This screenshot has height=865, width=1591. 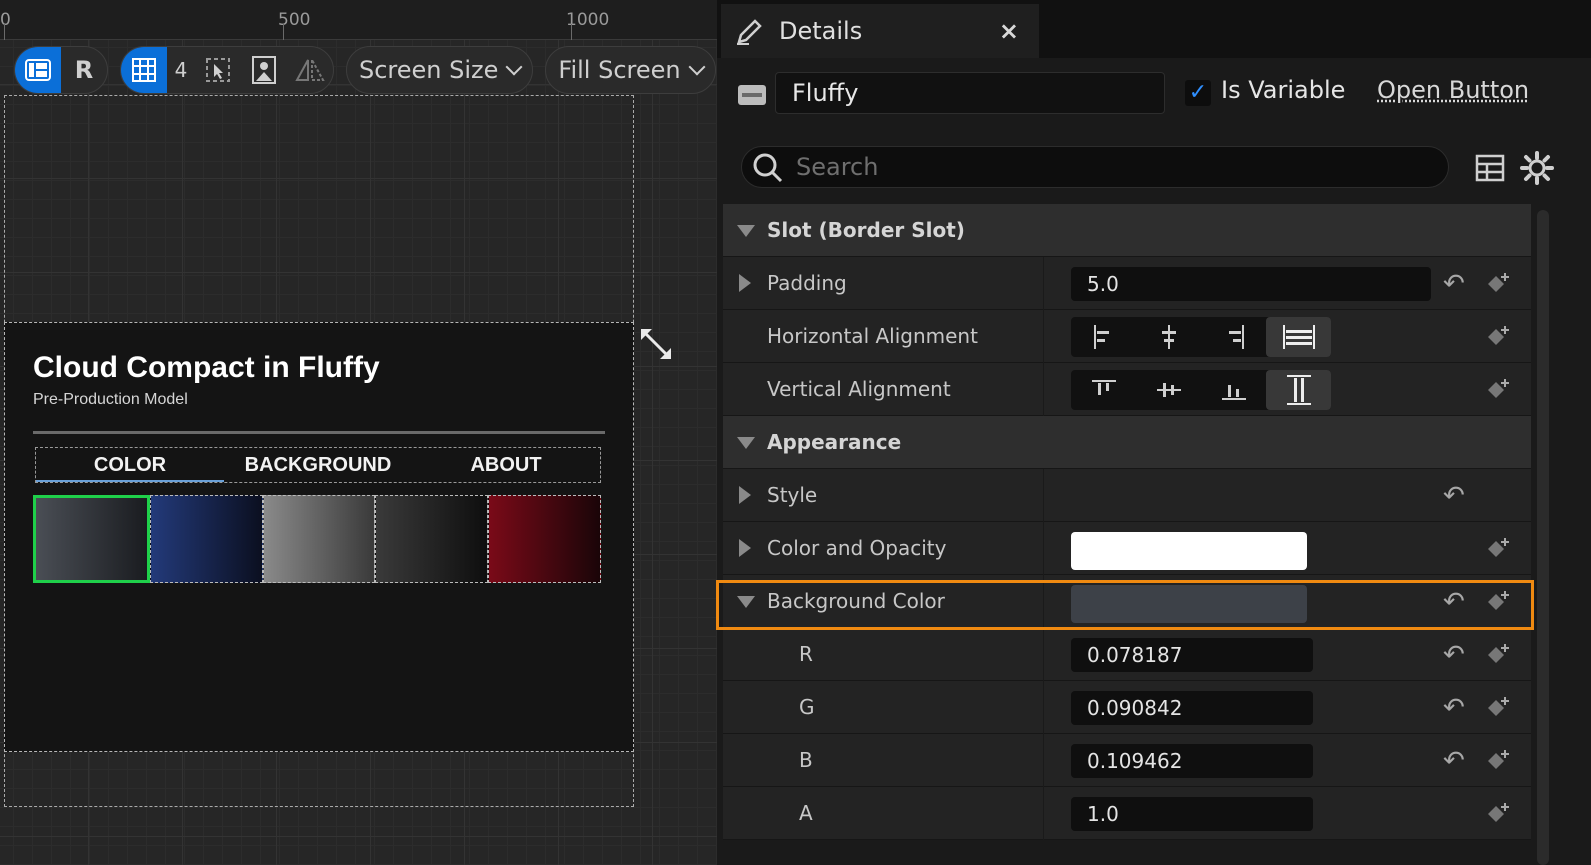 What do you see at coordinates (1127, 442) in the screenshot?
I see `category-appearance: Appearance` at bounding box center [1127, 442].